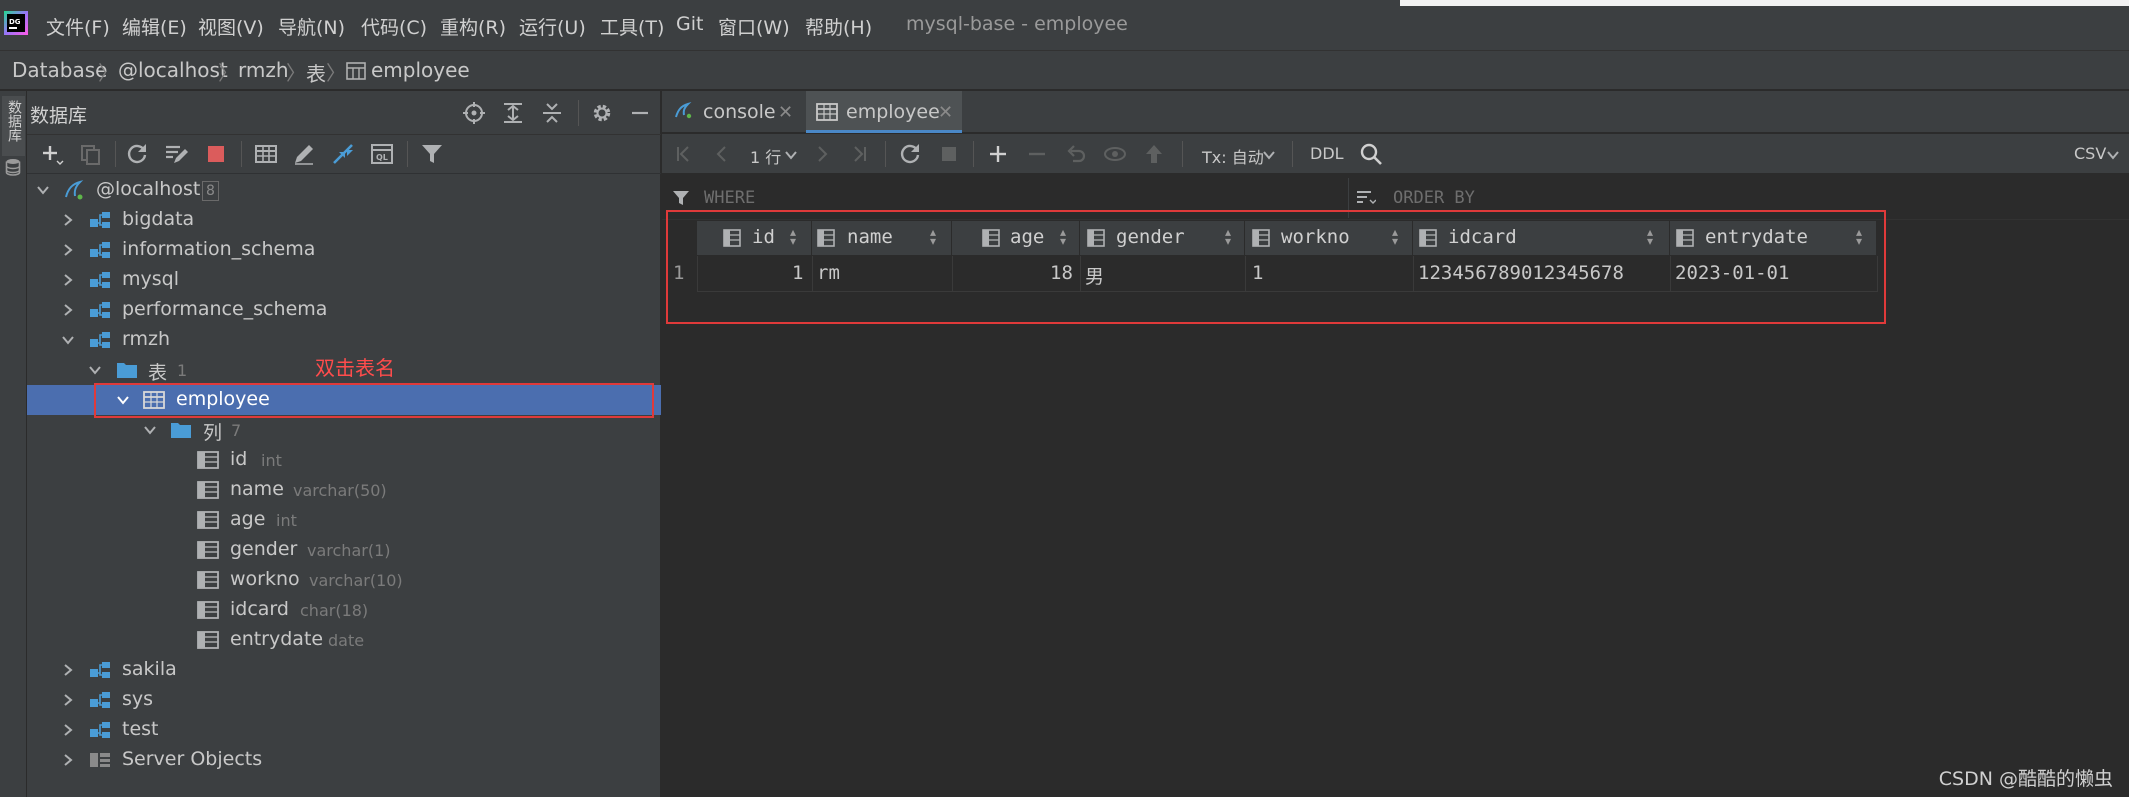  Describe the element at coordinates (344, 610) in the screenshot. I see `tree-node-column: idcard char(18)` at that location.